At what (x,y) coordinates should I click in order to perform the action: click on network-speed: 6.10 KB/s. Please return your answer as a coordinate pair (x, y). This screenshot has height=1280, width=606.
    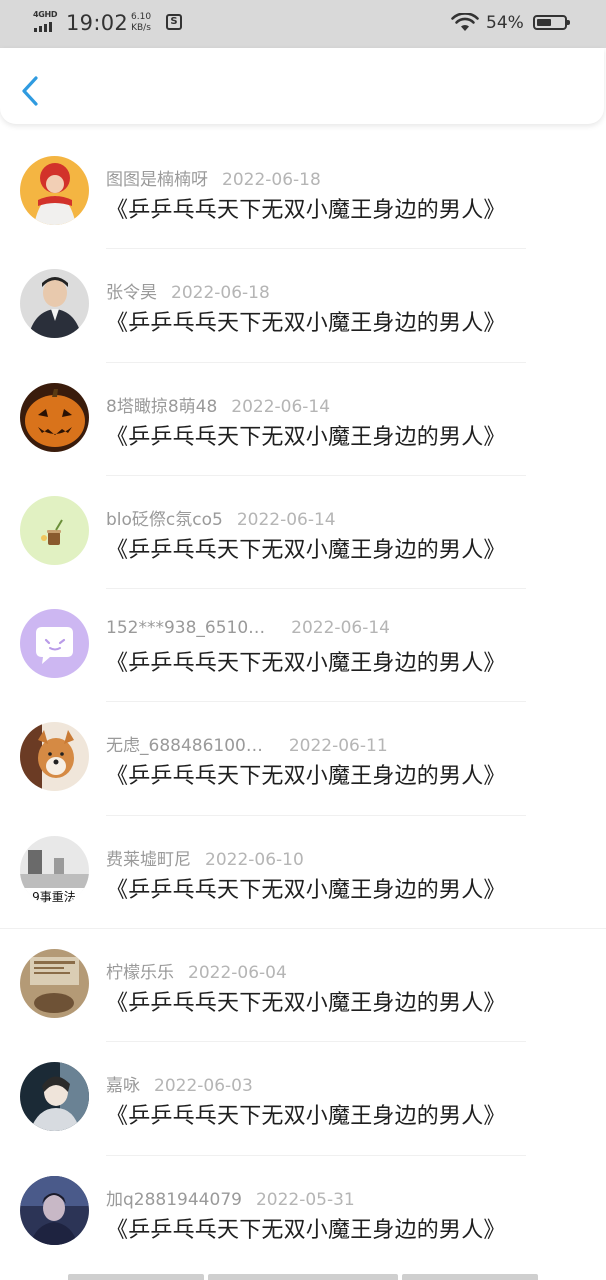
    Looking at the image, I should click on (141, 23).